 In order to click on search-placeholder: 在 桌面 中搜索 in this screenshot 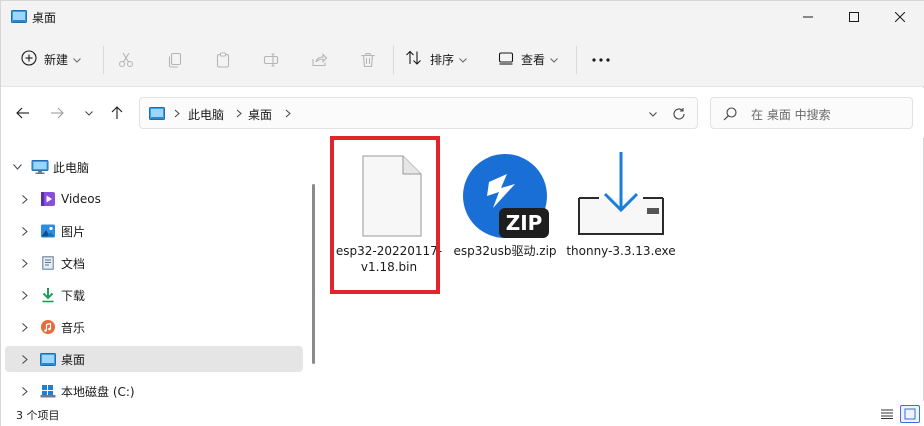, I will do `click(791, 115)`.